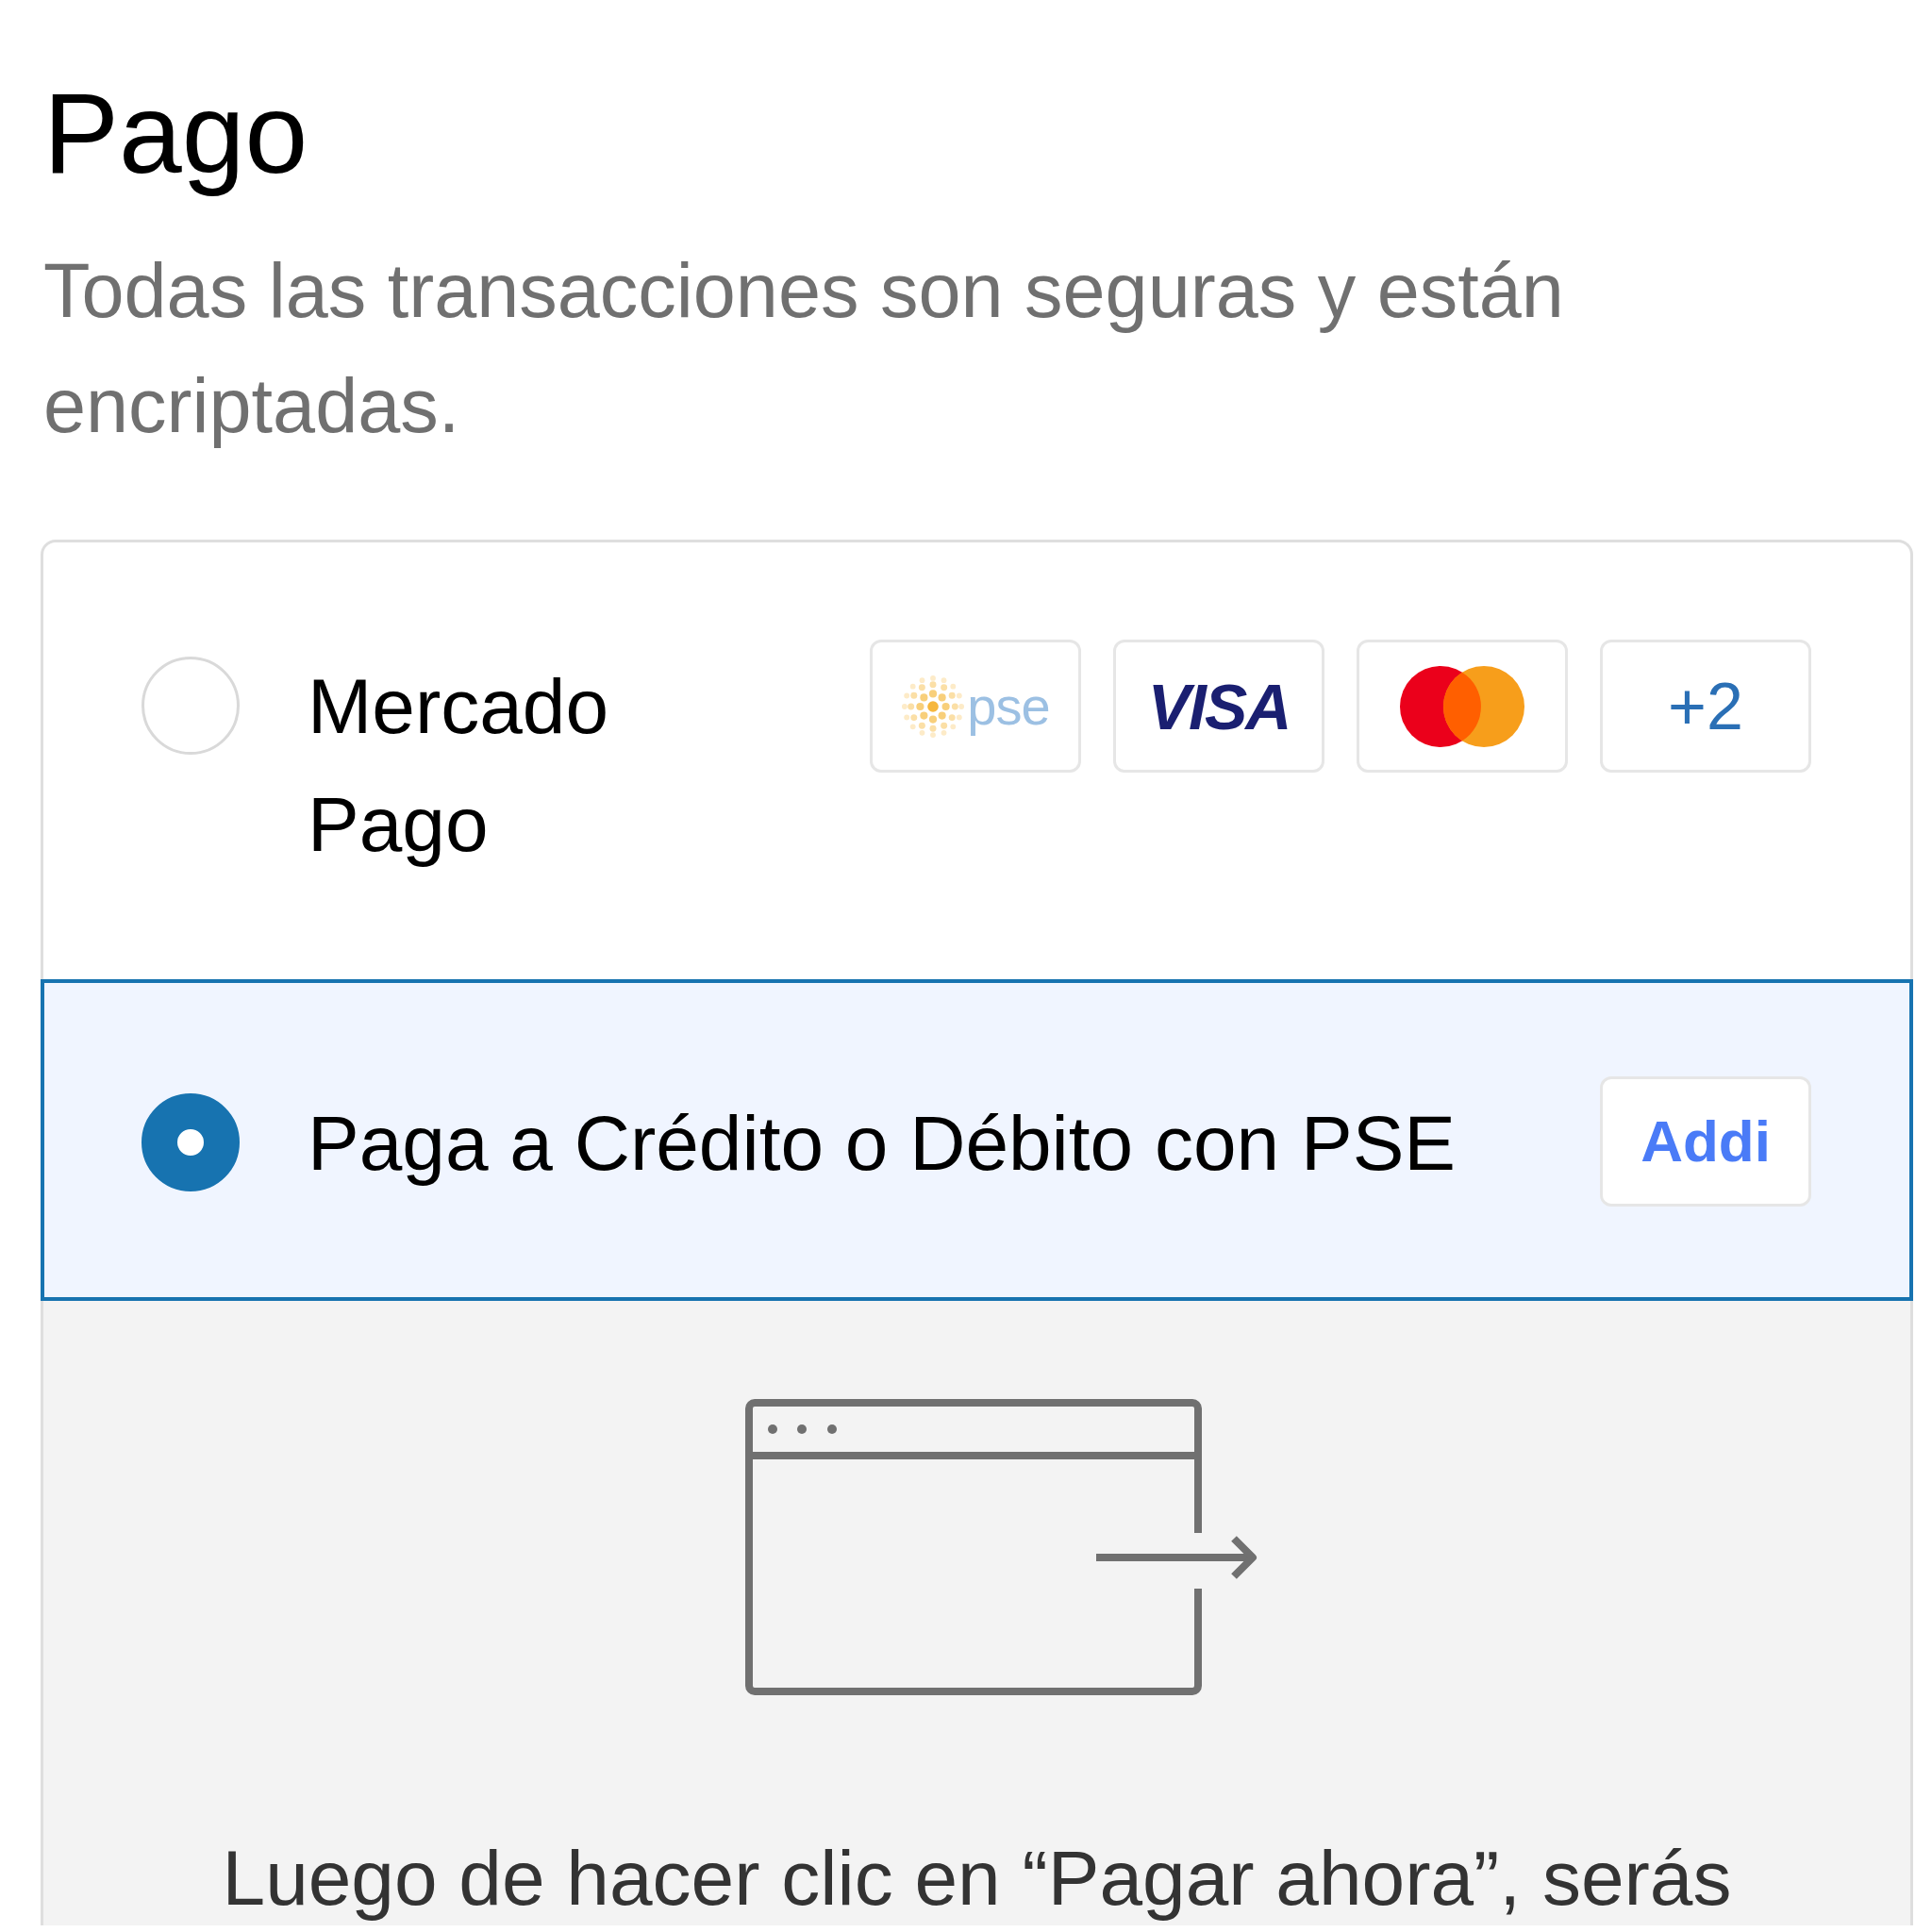 The width and height of the screenshot is (1932, 1932). I want to click on security-notice: Todas las transacciones son seguras y están encriptadas., so click(804, 348).